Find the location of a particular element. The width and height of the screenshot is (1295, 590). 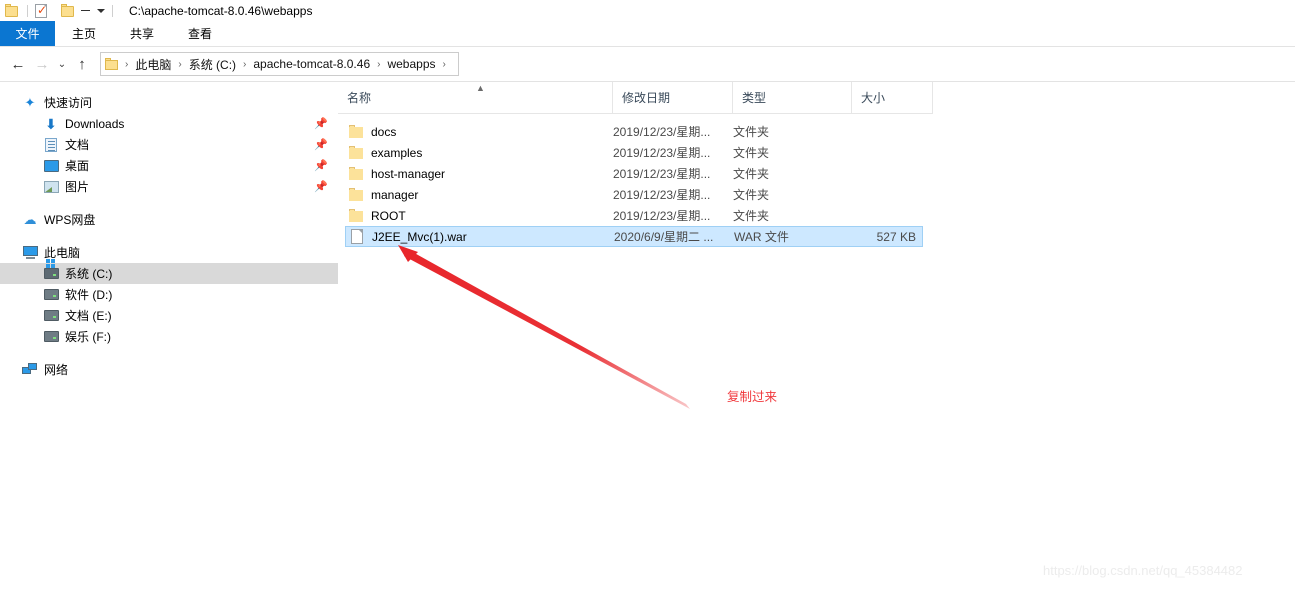

sidebar-item-10: 娱乐 (F:) is located at coordinates (169, 336).